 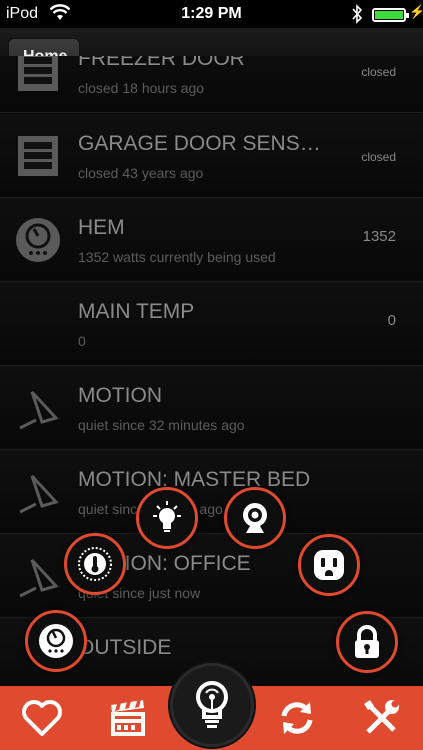 I want to click on list-item: MOTION: OFFICE quiet since just now, so click(x=211, y=576).